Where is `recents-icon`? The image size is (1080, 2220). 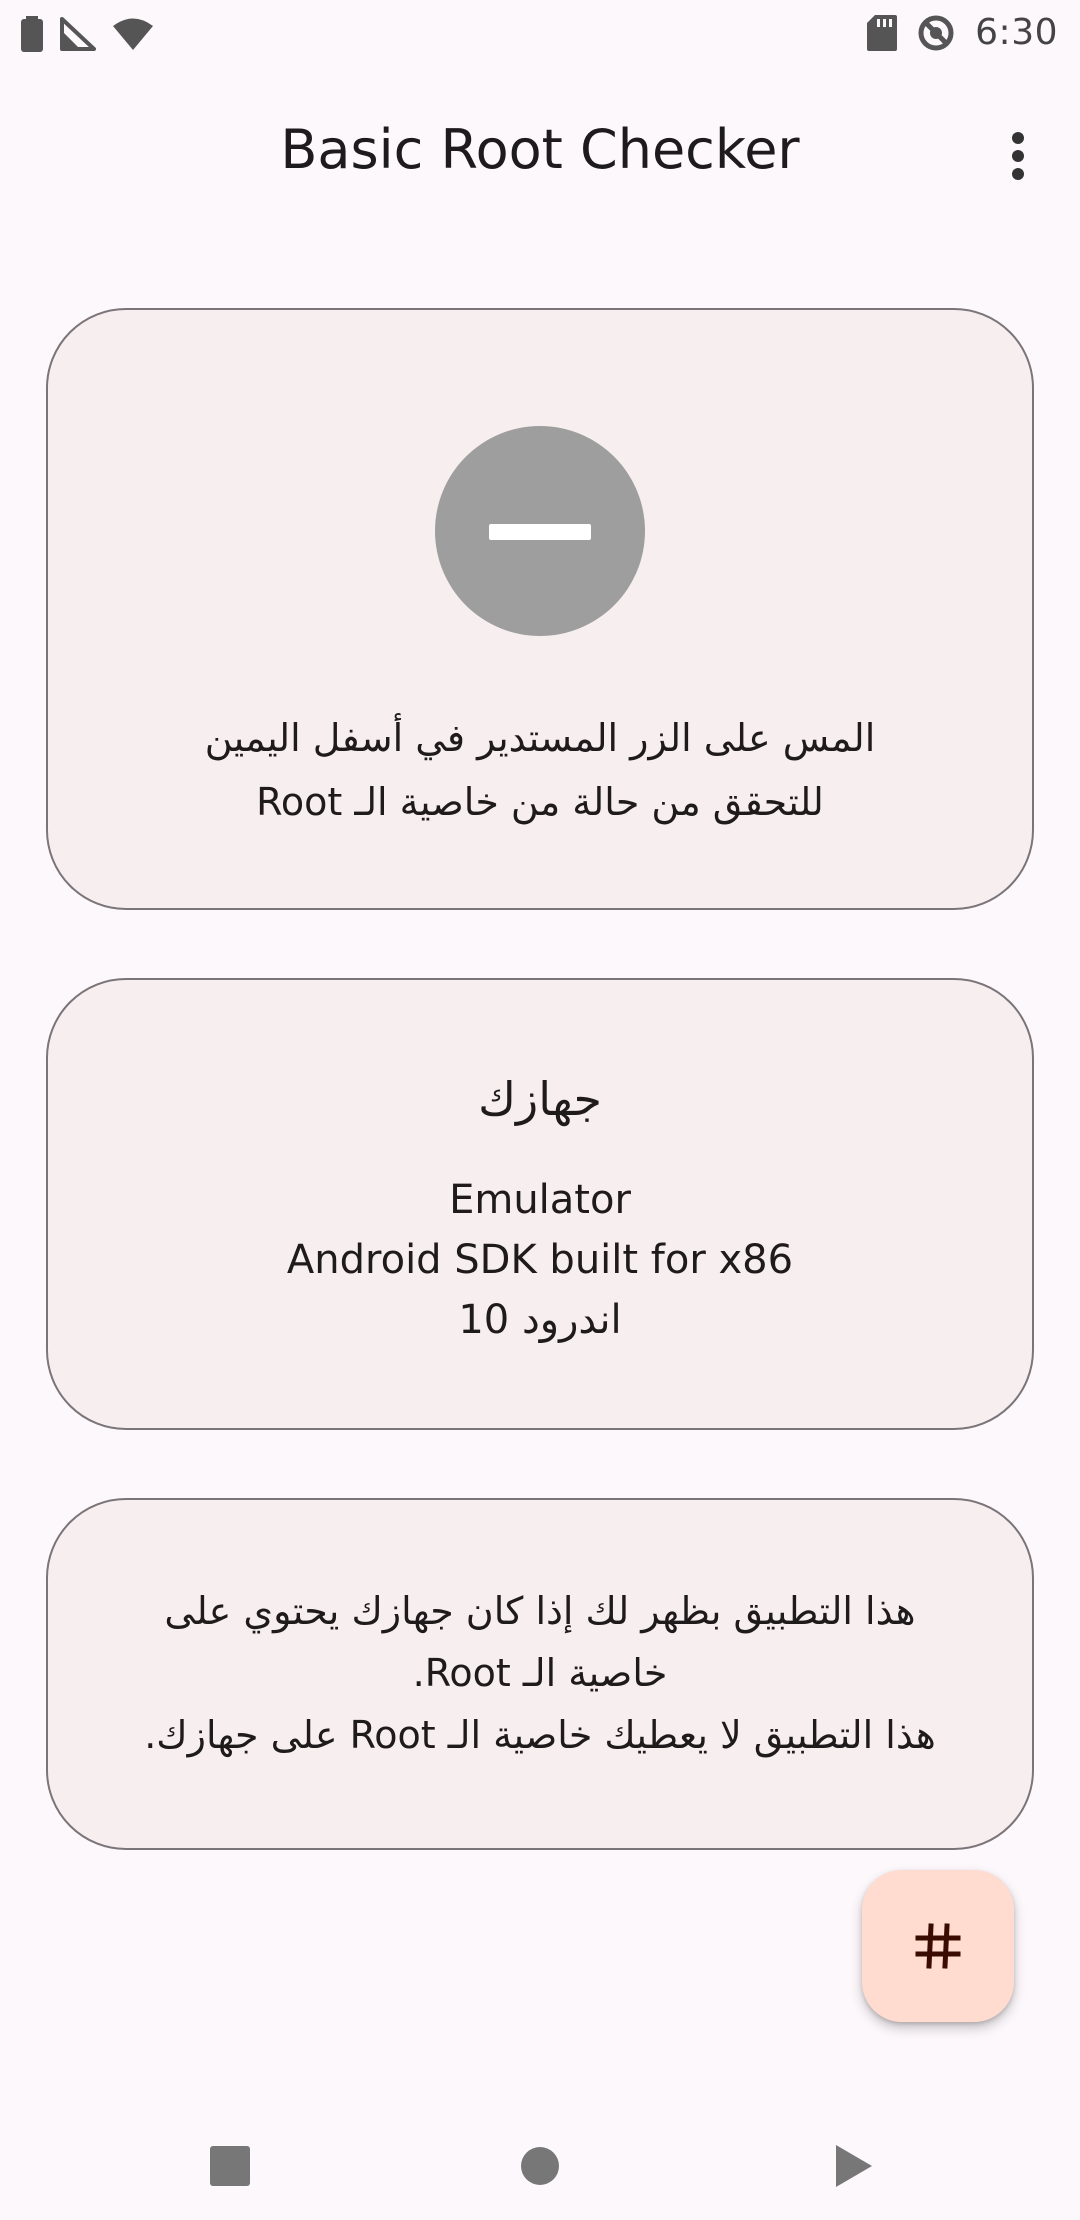
recents-icon is located at coordinates (230, 2166).